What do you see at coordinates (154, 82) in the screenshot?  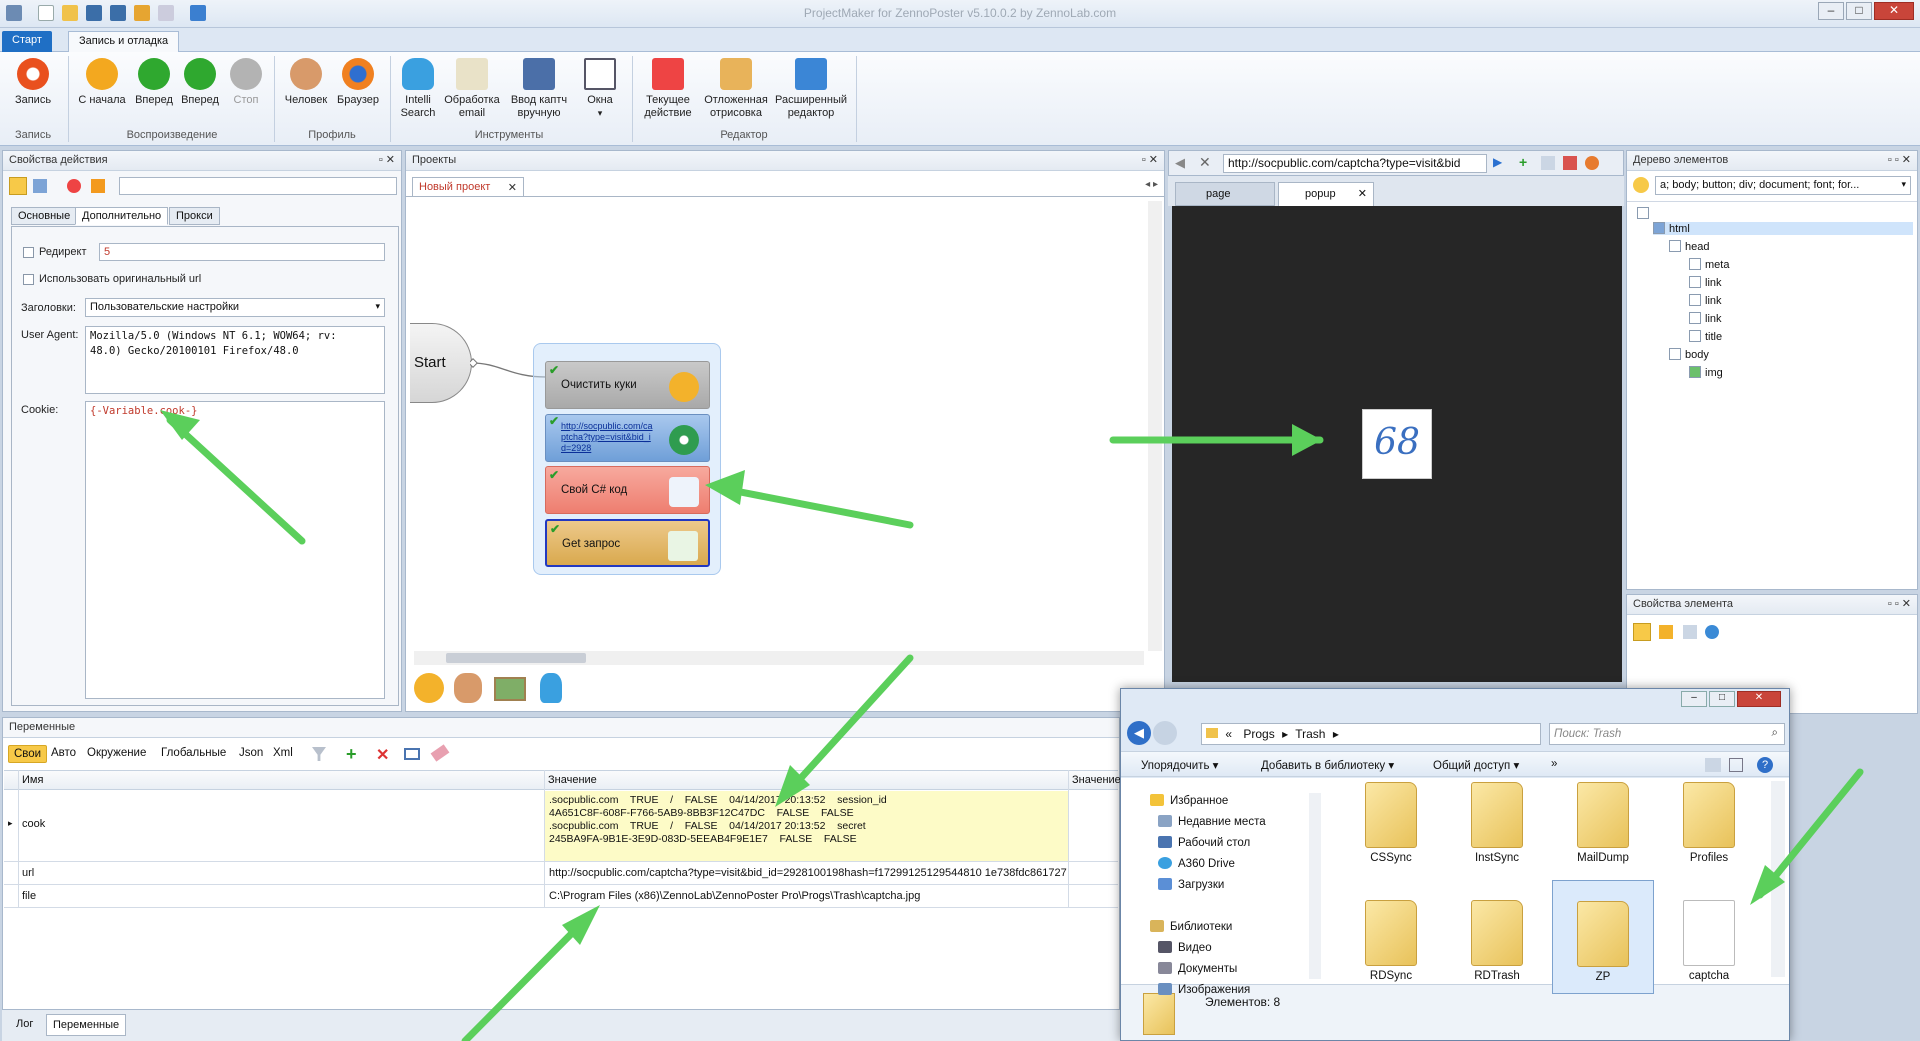 I see `forward-button: Вперед` at bounding box center [154, 82].